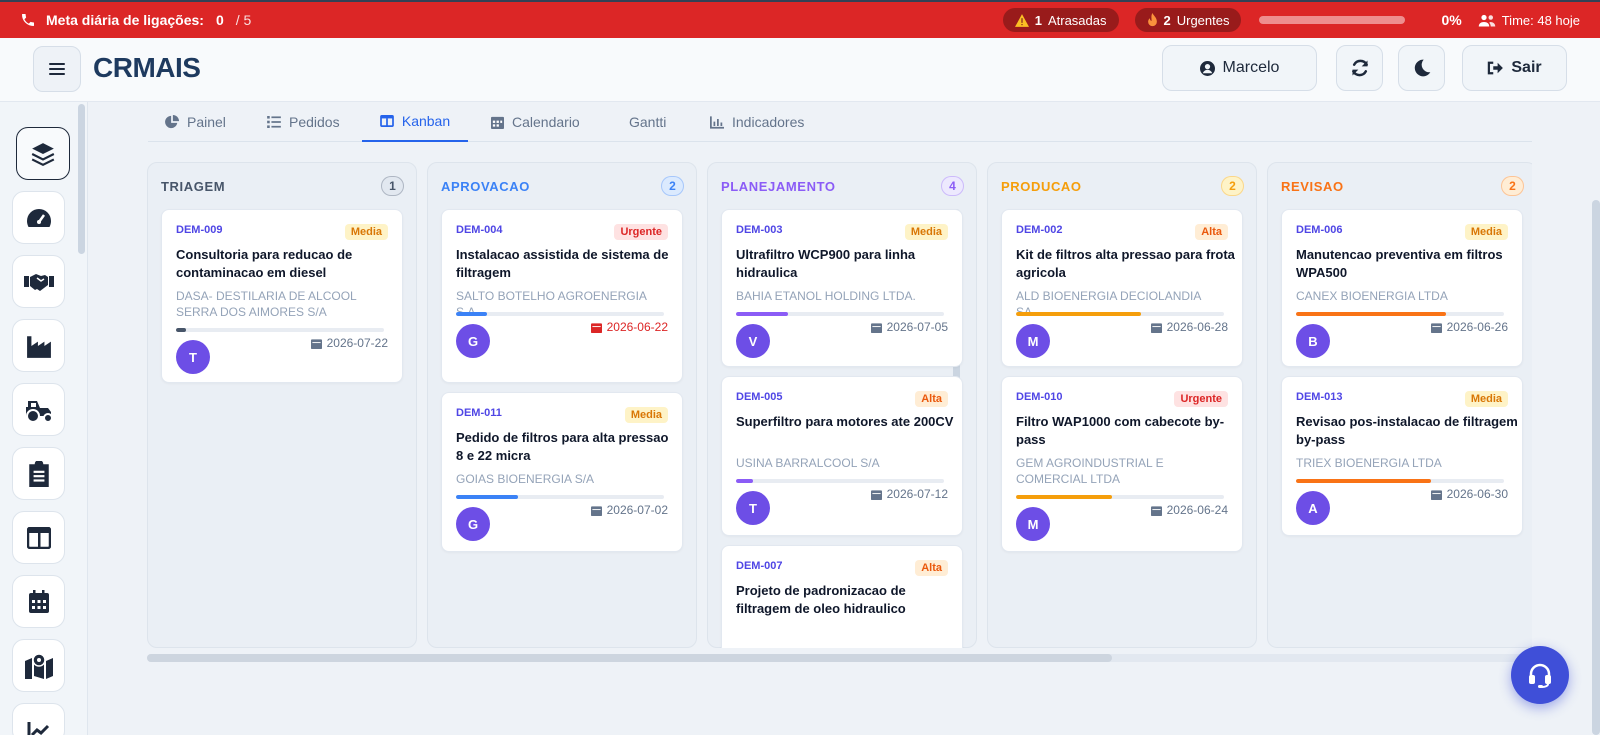  I want to click on goal-progress-bar, so click(1332, 20).